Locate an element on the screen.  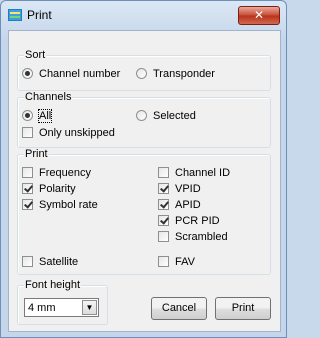
scrambled-label: Scrambled is located at coordinates (201, 237).